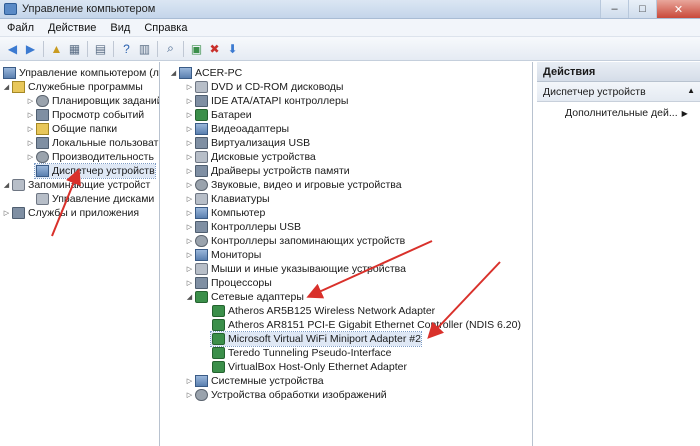 The height and width of the screenshot is (446, 700). I want to click on minimize-button: –, so click(614, 9).